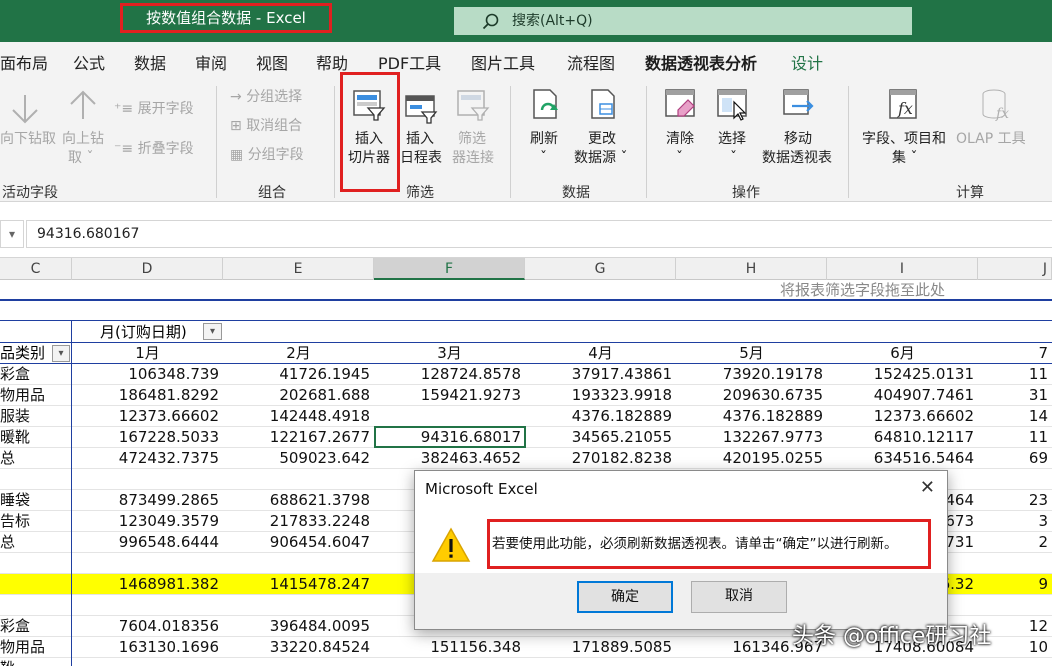 Image resolution: width=1052 pixels, height=666 pixels. Describe the element at coordinates (1015, 395) in the screenshot. I see `value-cell: 31` at that location.